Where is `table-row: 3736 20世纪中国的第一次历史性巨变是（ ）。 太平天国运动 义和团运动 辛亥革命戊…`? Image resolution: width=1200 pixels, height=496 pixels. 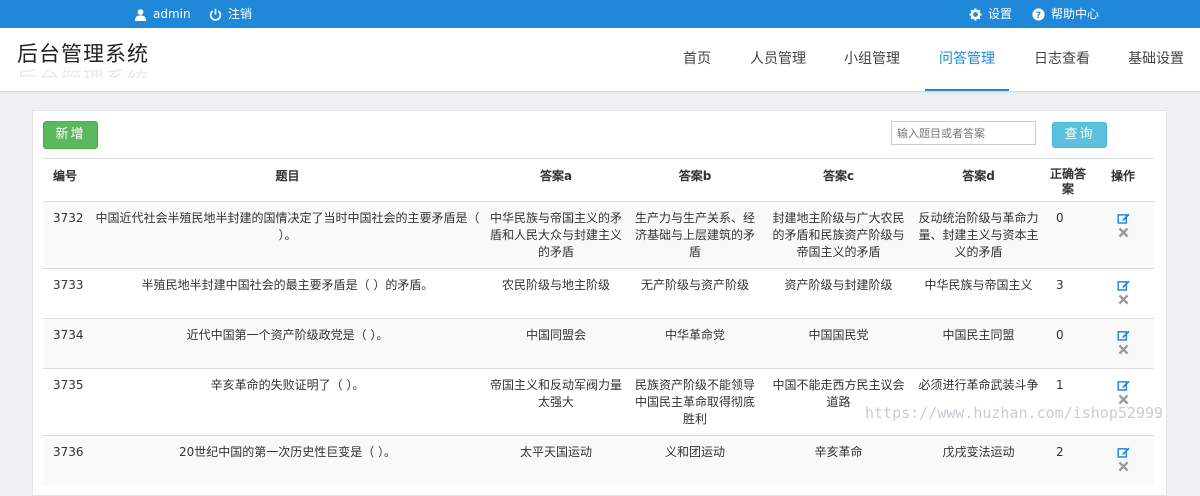 table-row: 3736 20世纪中国的第一次历史性巨变是（ ）。 太平天国运动 义和团运动 辛亥革命戊… is located at coordinates (598, 460).